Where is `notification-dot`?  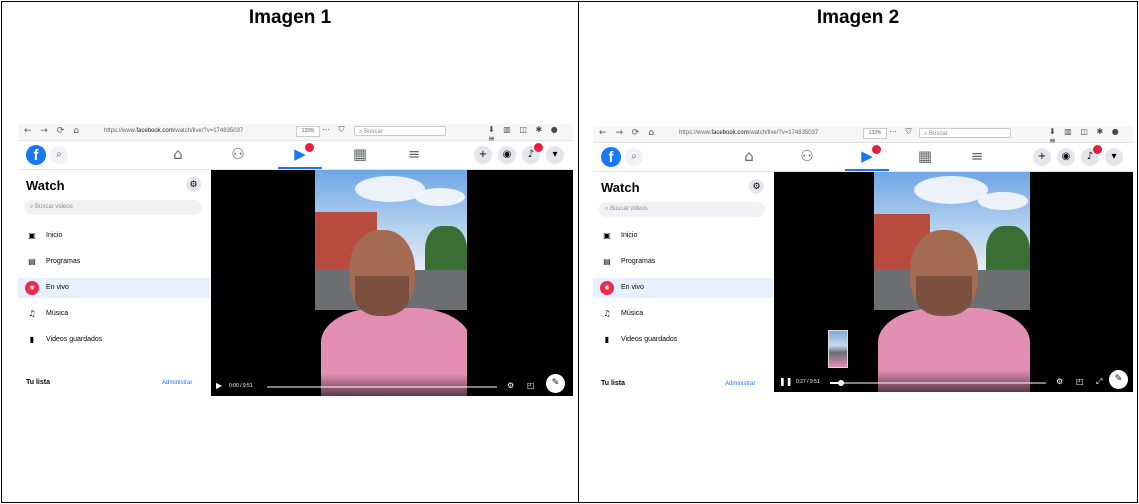 notification-dot is located at coordinates (538, 147).